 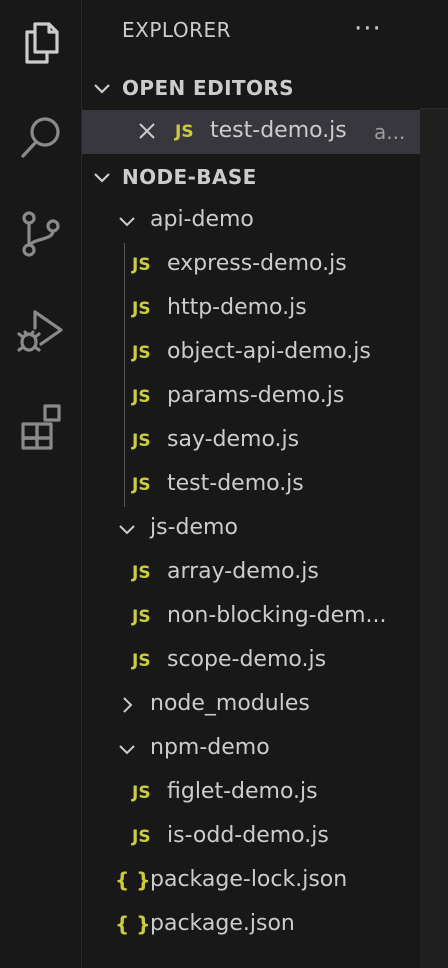 What do you see at coordinates (41, 42) in the screenshot?
I see `explorer-icon` at bounding box center [41, 42].